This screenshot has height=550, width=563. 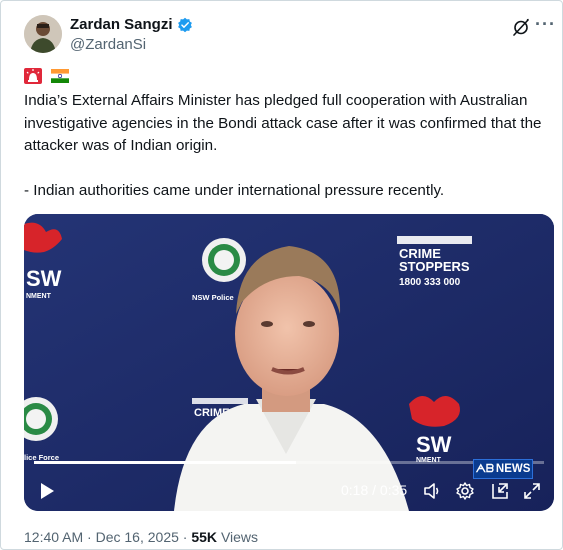 I want to click on more-options-icon: ···, so click(x=545, y=24).